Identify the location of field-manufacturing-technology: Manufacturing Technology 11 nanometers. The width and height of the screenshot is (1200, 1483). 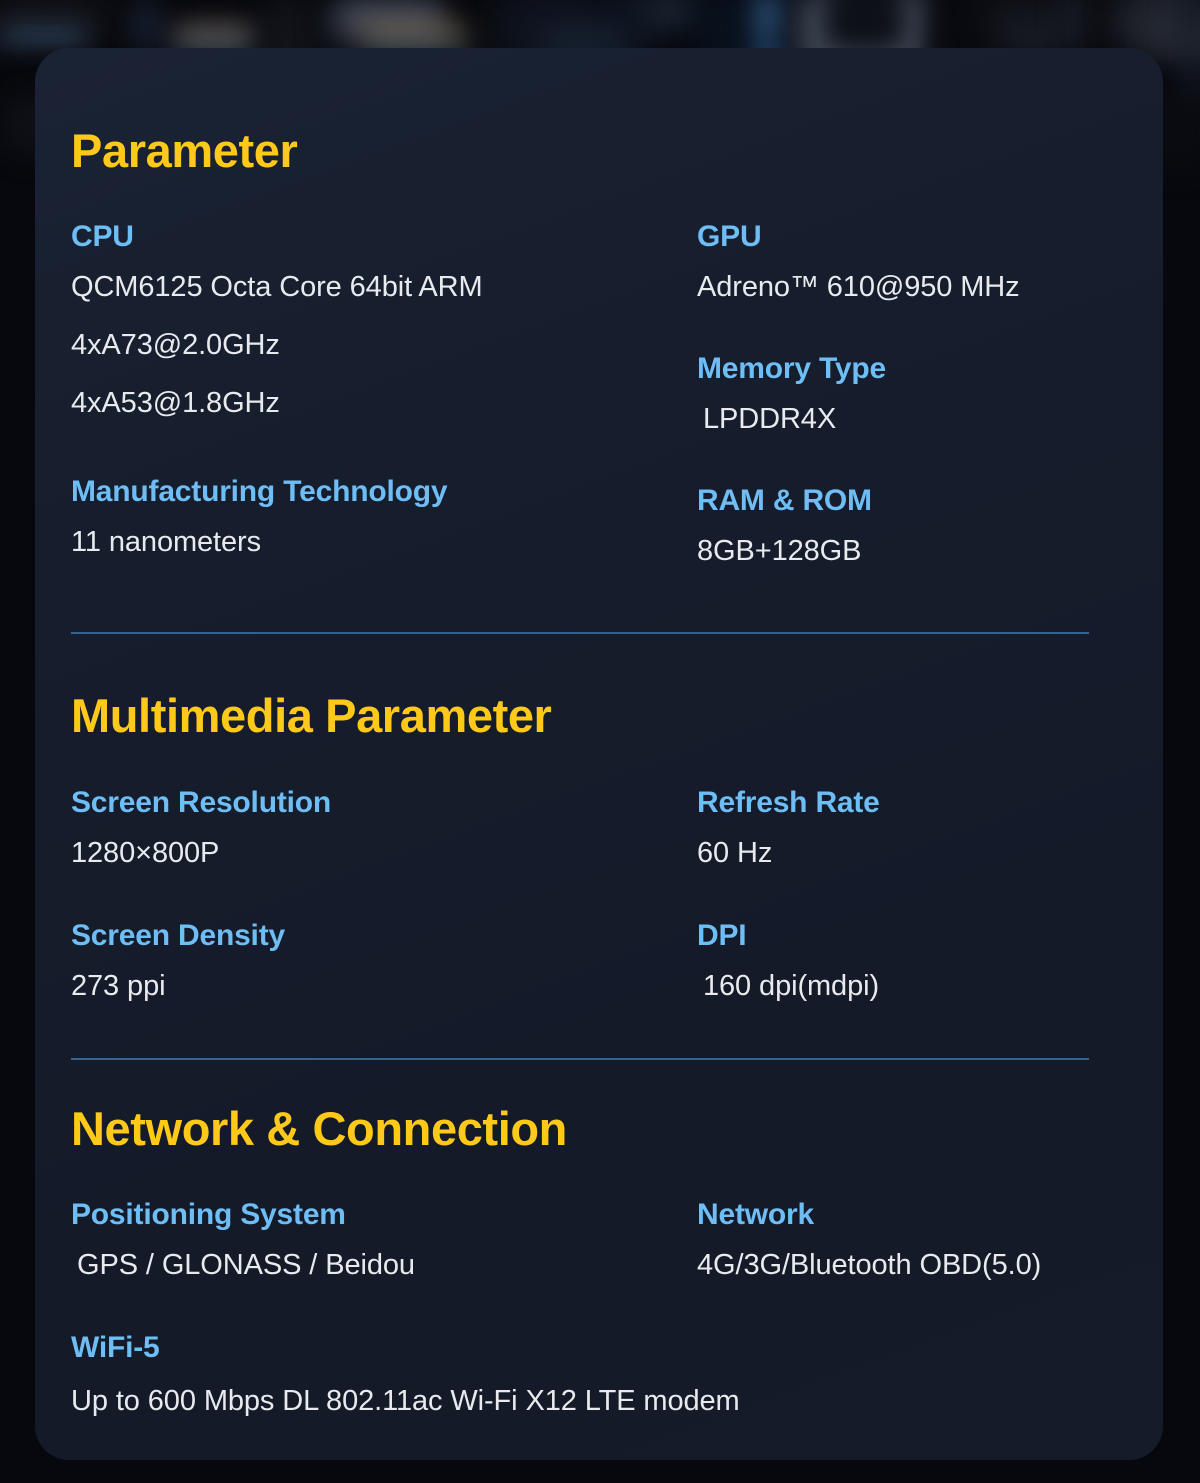
(384, 517).